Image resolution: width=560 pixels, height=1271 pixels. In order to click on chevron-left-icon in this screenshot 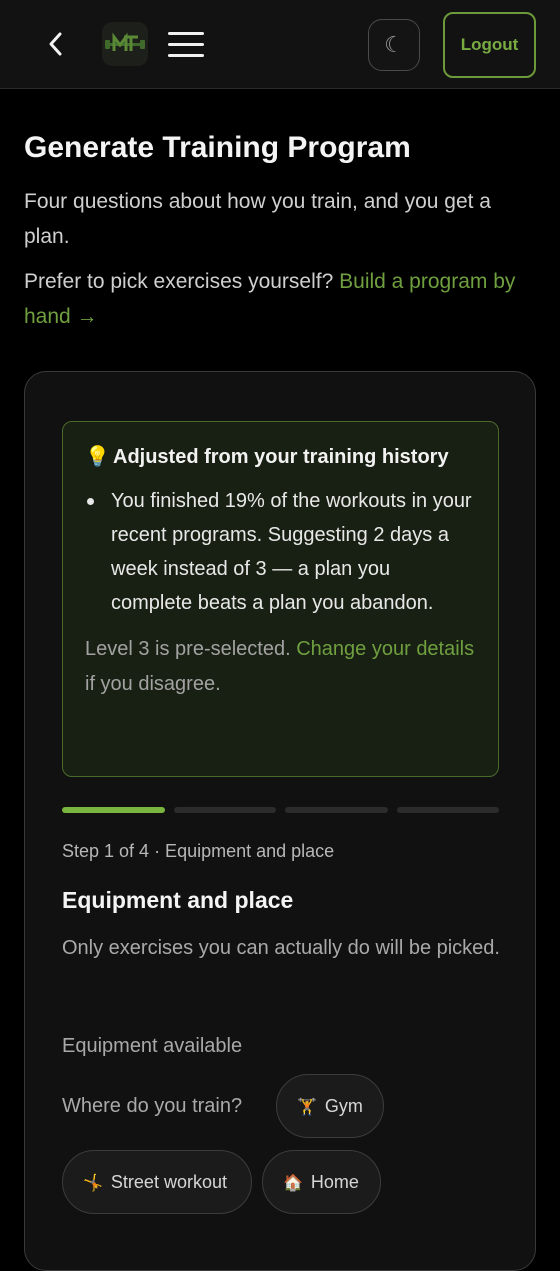, I will do `click(55, 44)`.